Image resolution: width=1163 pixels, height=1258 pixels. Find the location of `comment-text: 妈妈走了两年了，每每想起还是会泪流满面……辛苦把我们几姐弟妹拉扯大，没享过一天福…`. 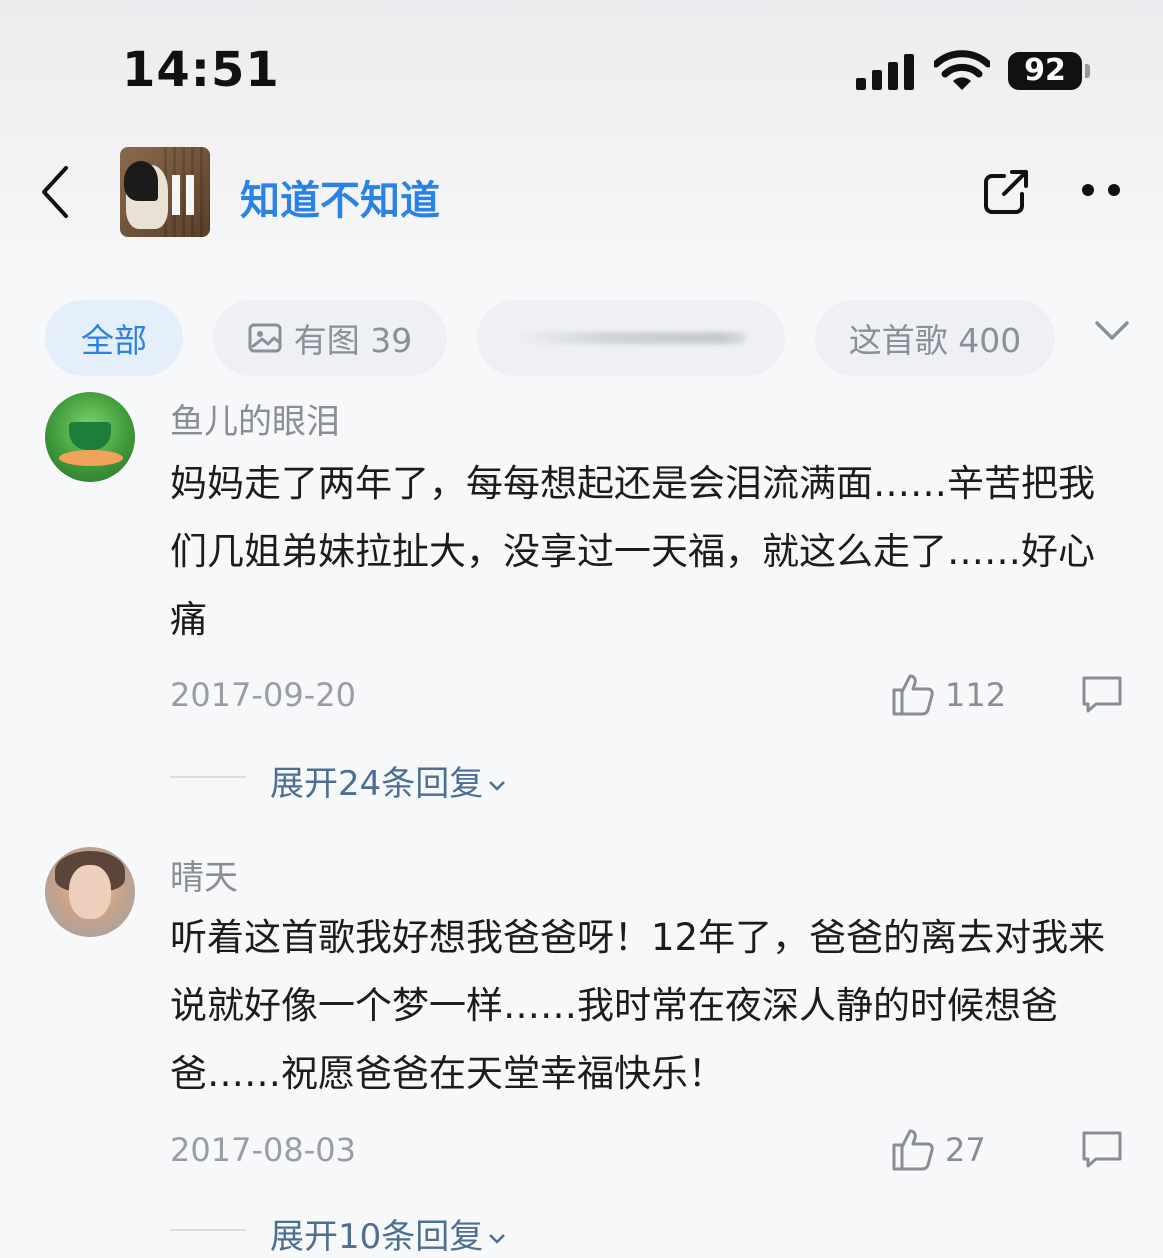

comment-text: 妈妈走了两年了，每每想起还是会泪流满面……辛苦把我们几姐弟妹拉扯大，没享过一天福… is located at coordinates (632, 551).